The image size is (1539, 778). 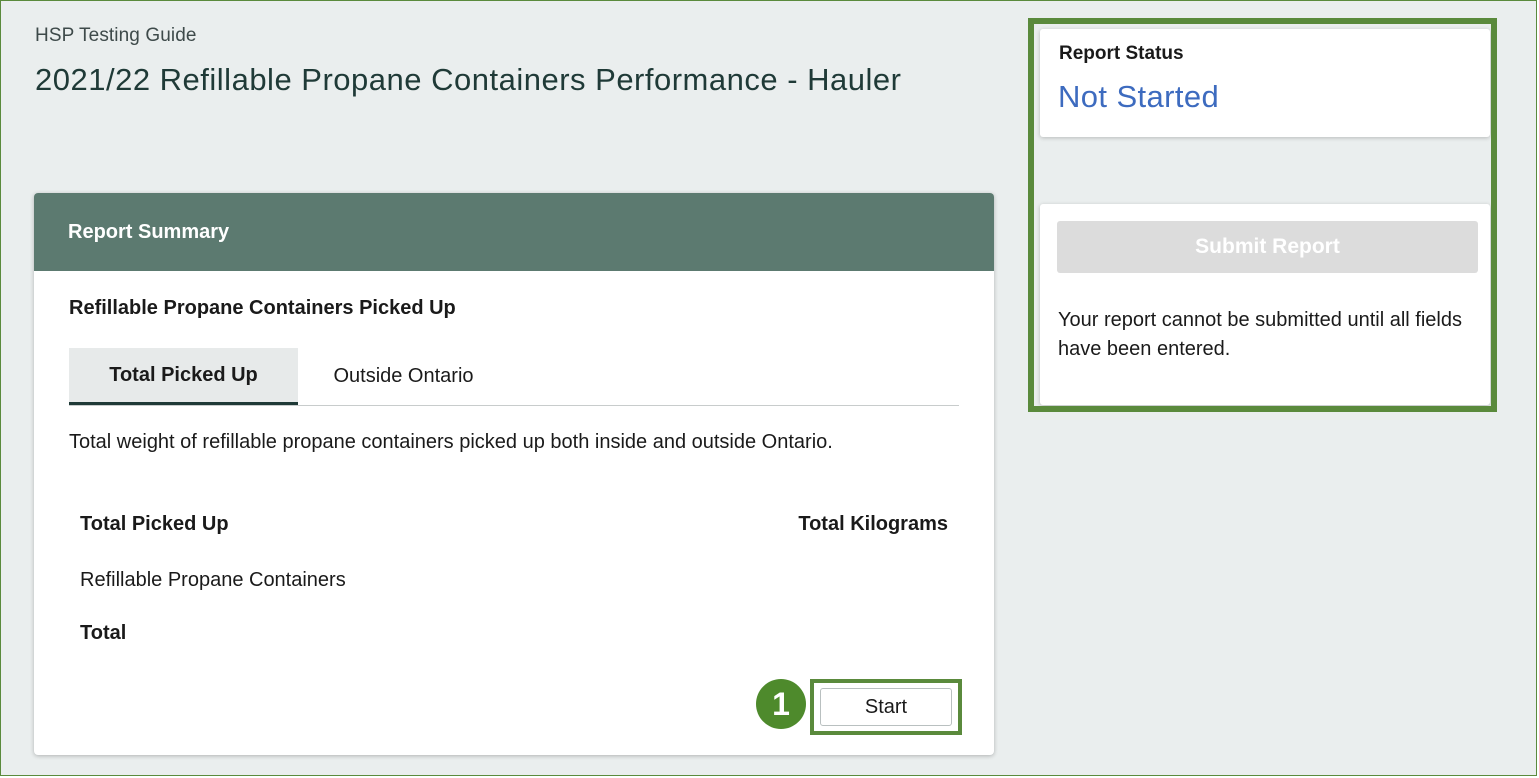 What do you see at coordinates (103, 633) in the screenshot?
I see `table-total-label: Total` at bounding box center [103, 633].